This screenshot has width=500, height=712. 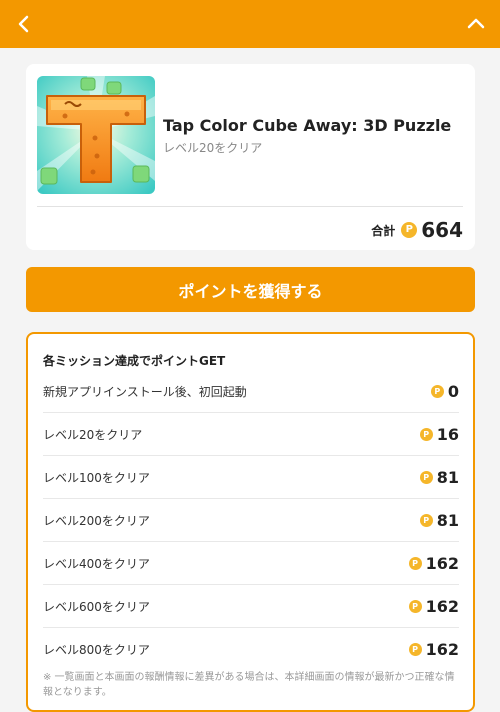 I want to click on mission-points-value: 0, so click(x=453, y=391).